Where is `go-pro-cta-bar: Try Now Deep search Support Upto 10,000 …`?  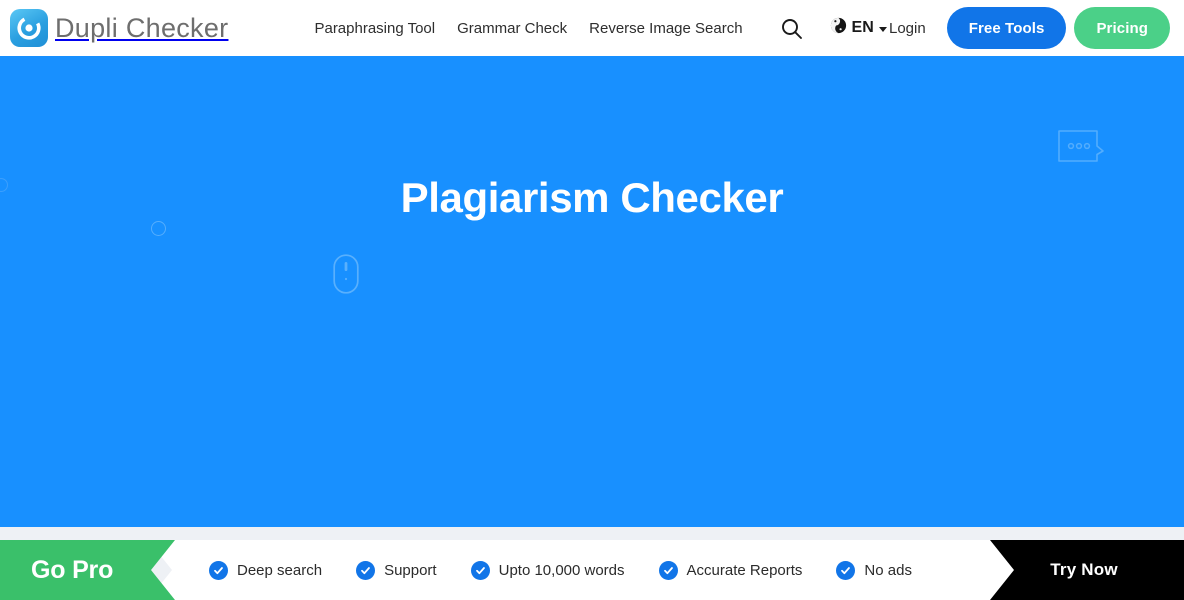 go-pro-cta-bar: Try Now Deep search Support Upto 10,000 … is located at coordinates (592, 570).